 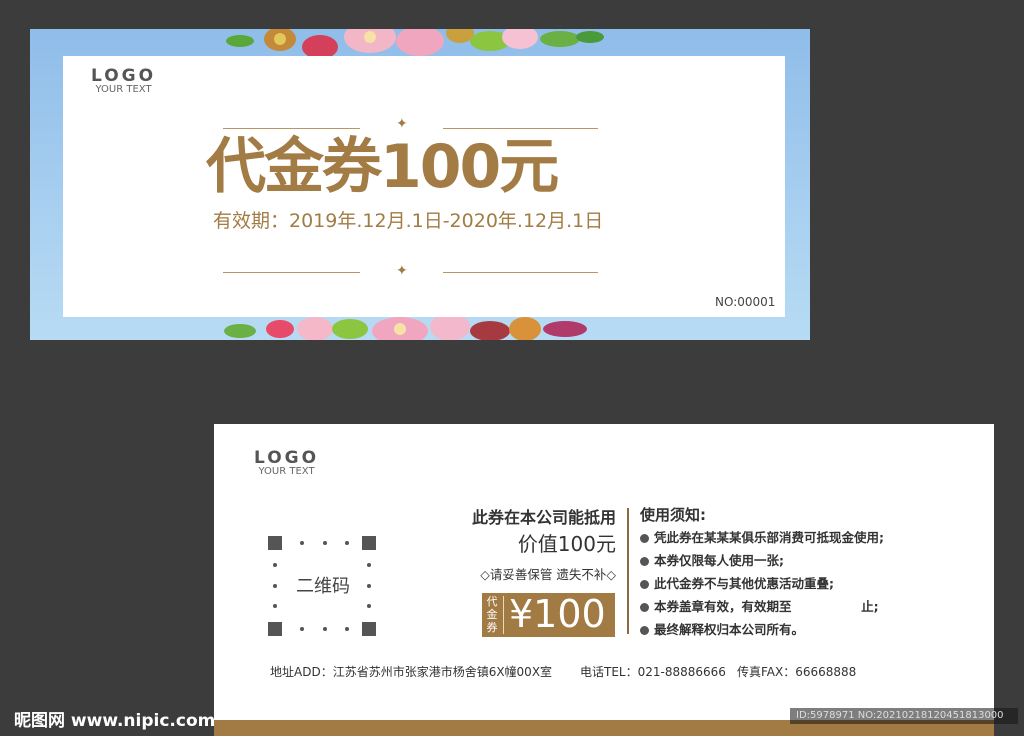 I want to click on site-watermark: 昵图网 www.nipic.com, so click(x=115, y=721).